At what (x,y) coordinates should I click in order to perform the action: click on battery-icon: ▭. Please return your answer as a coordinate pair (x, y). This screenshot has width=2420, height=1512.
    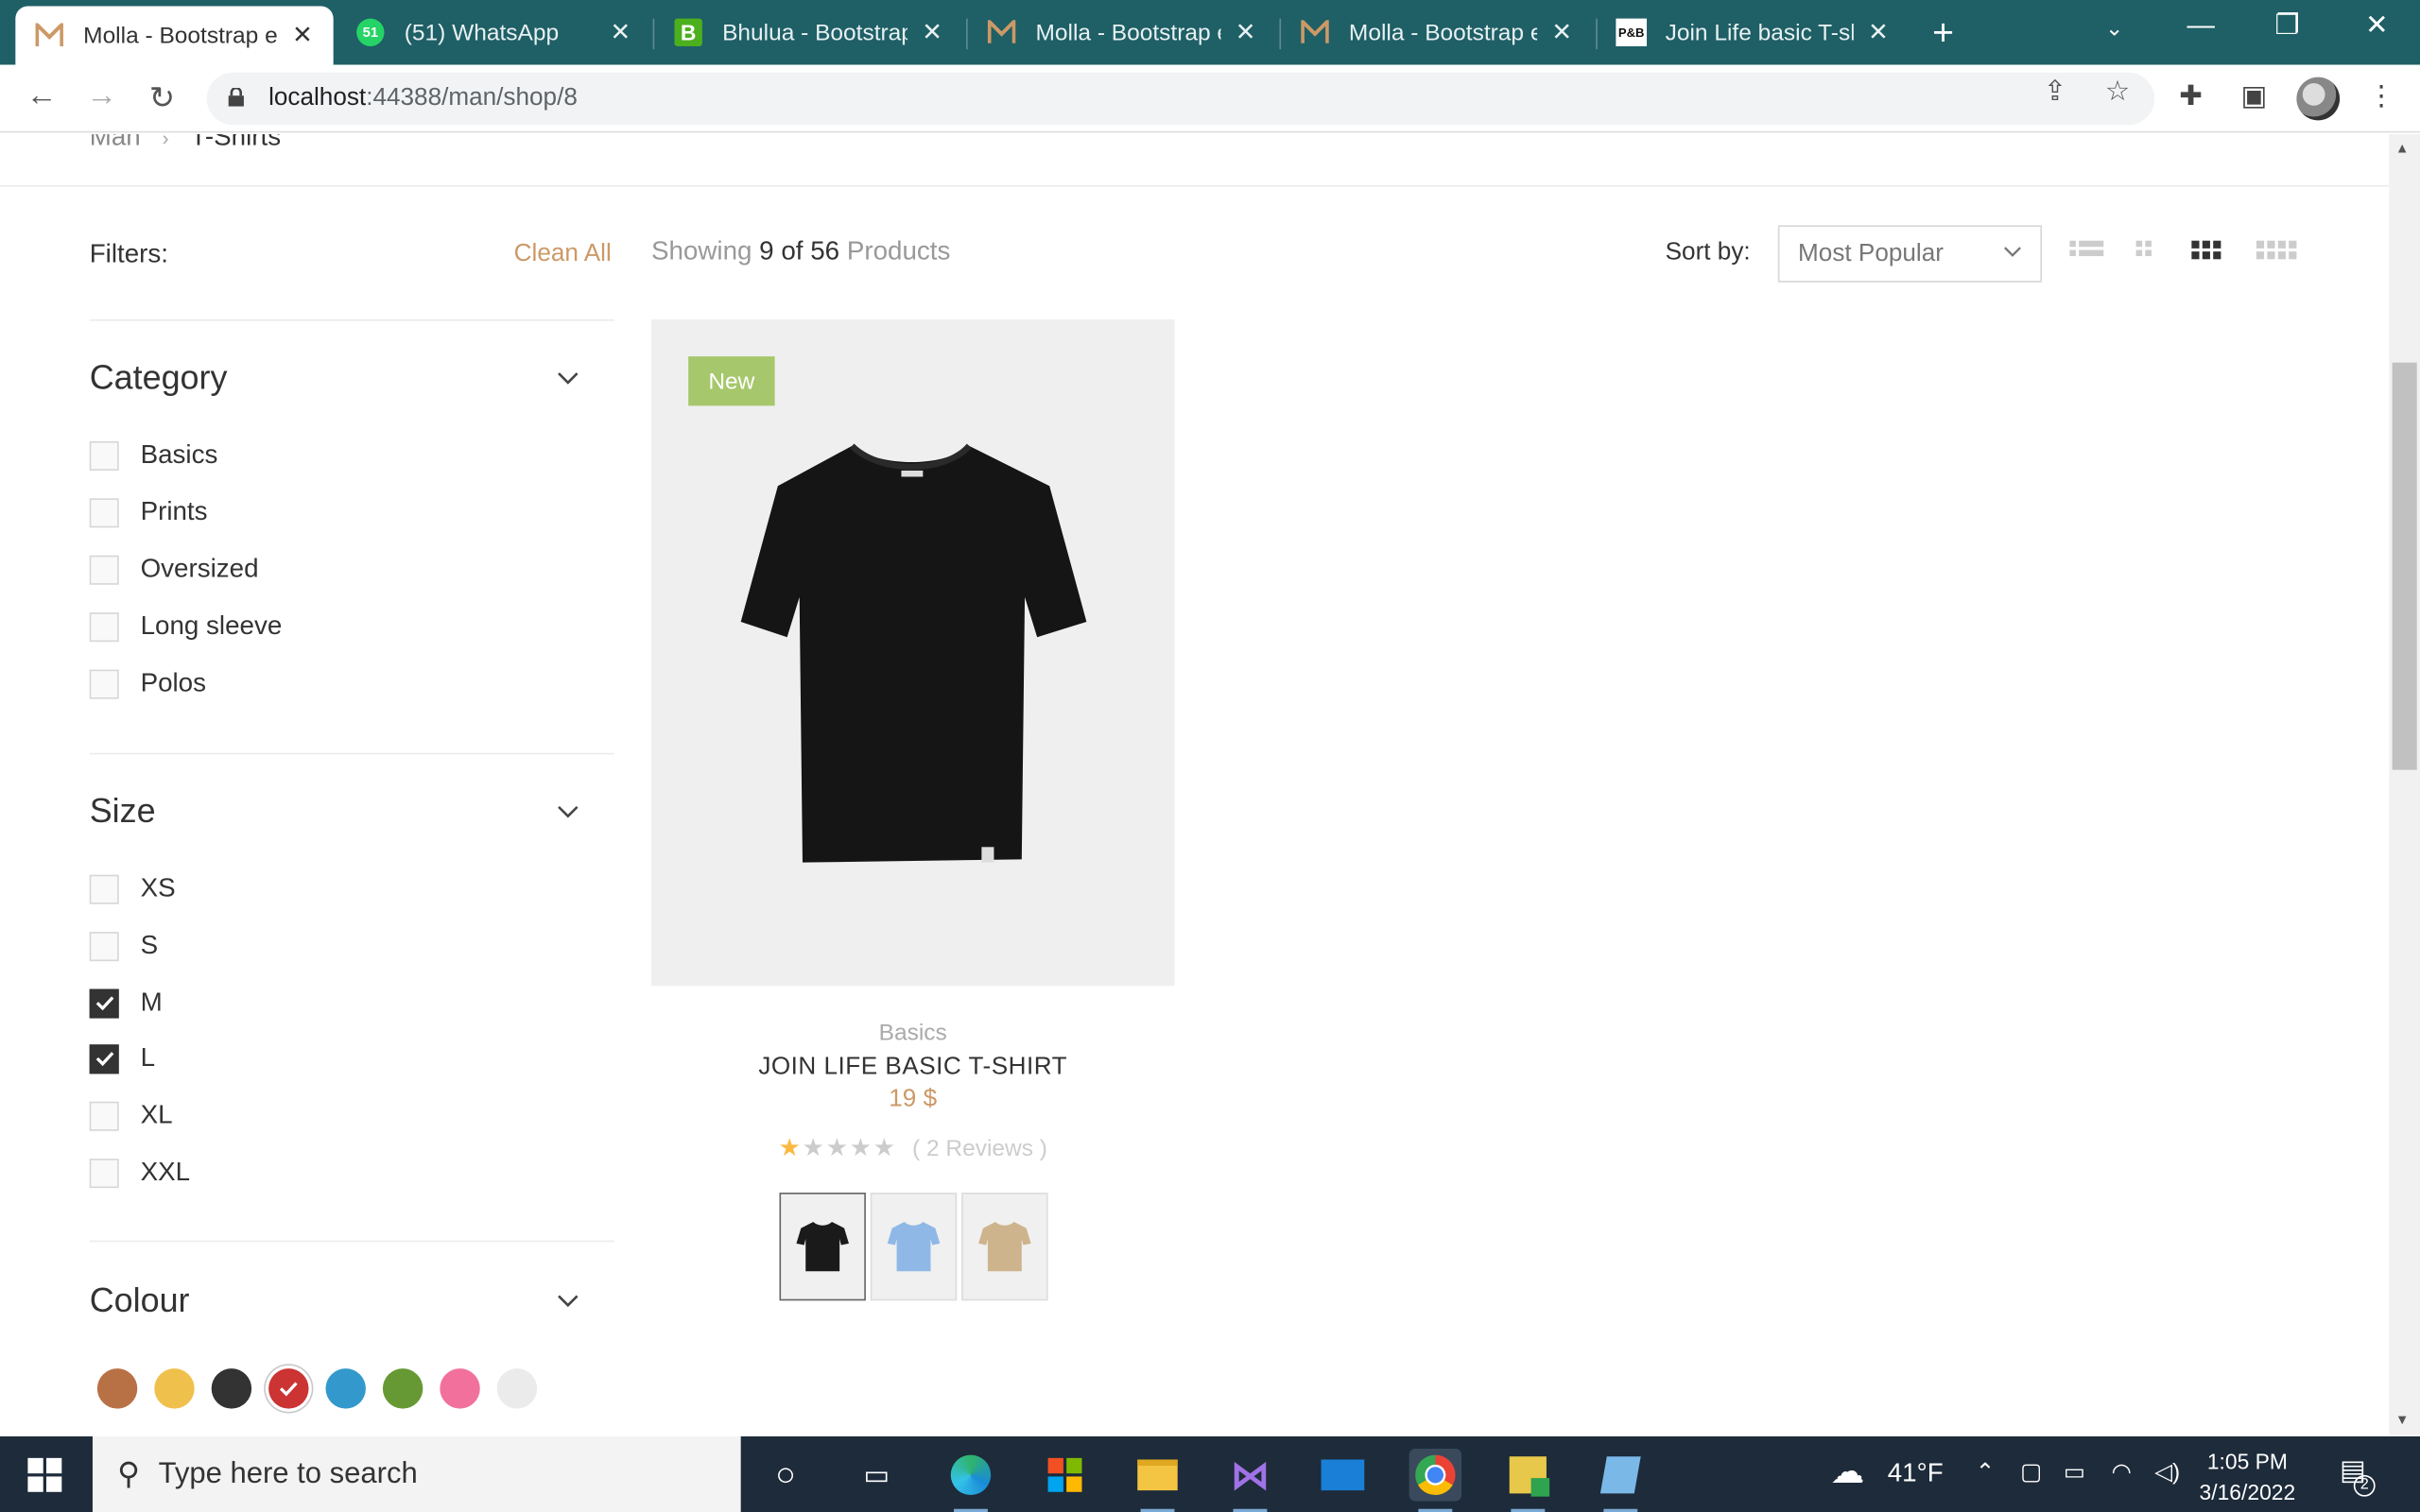
    Looking at the image, I should click on (2074, 1472).